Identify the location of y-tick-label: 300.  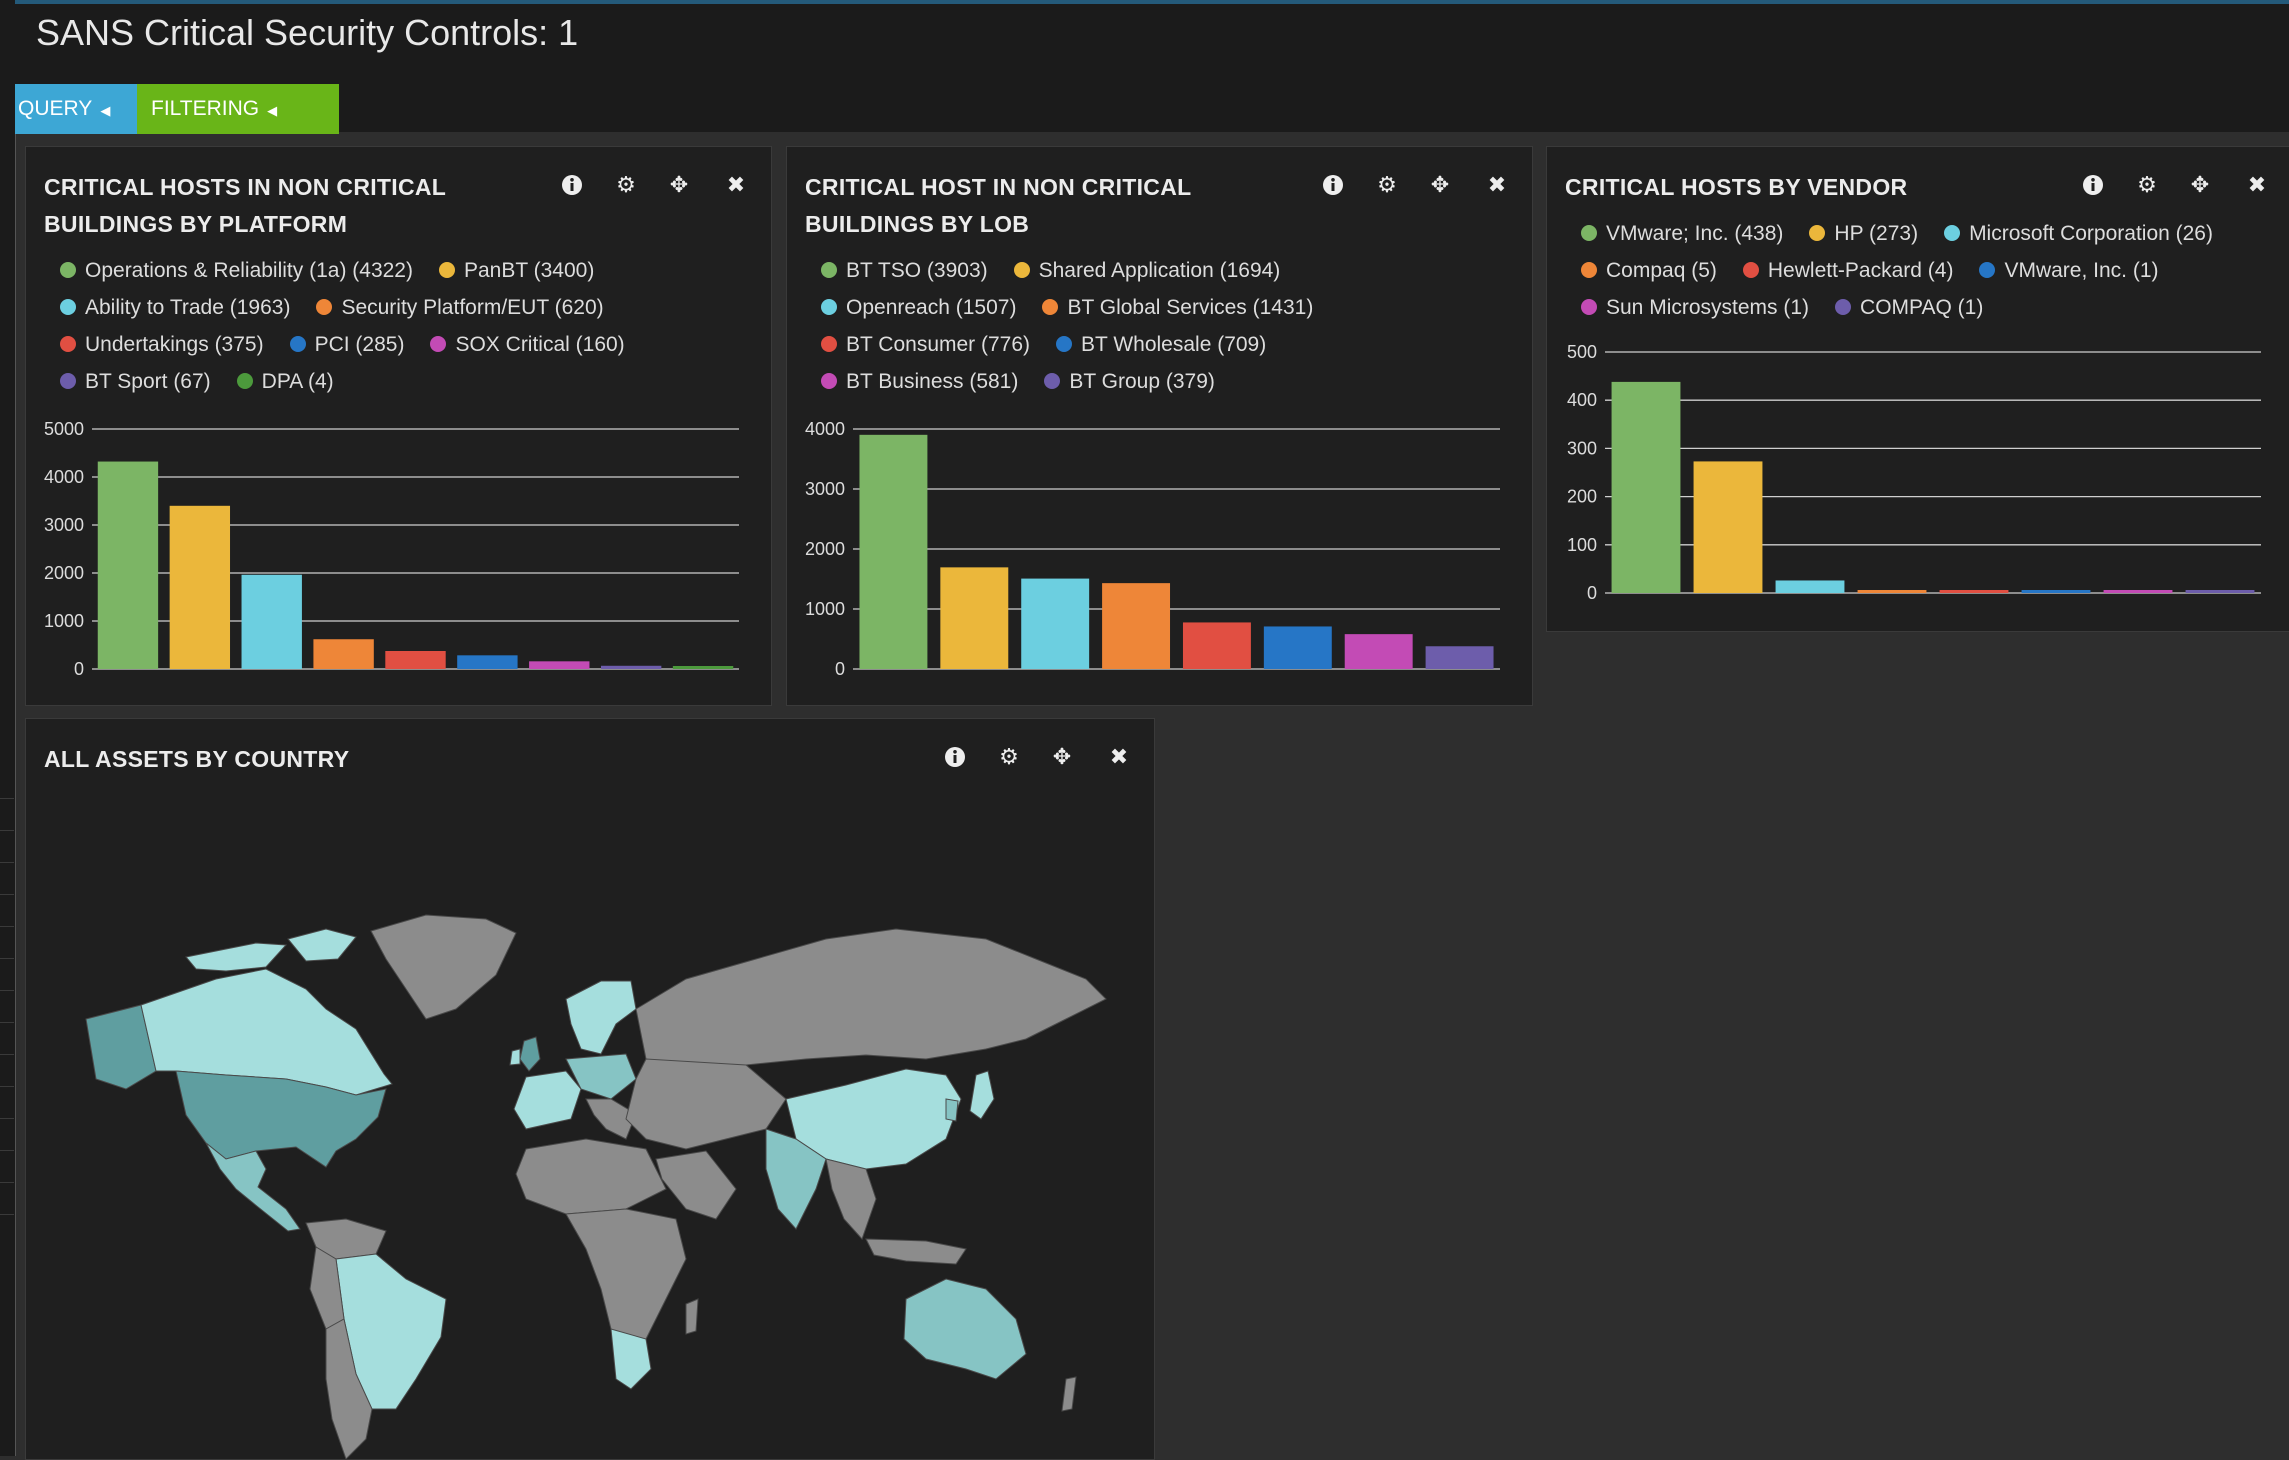
(1582, 448).